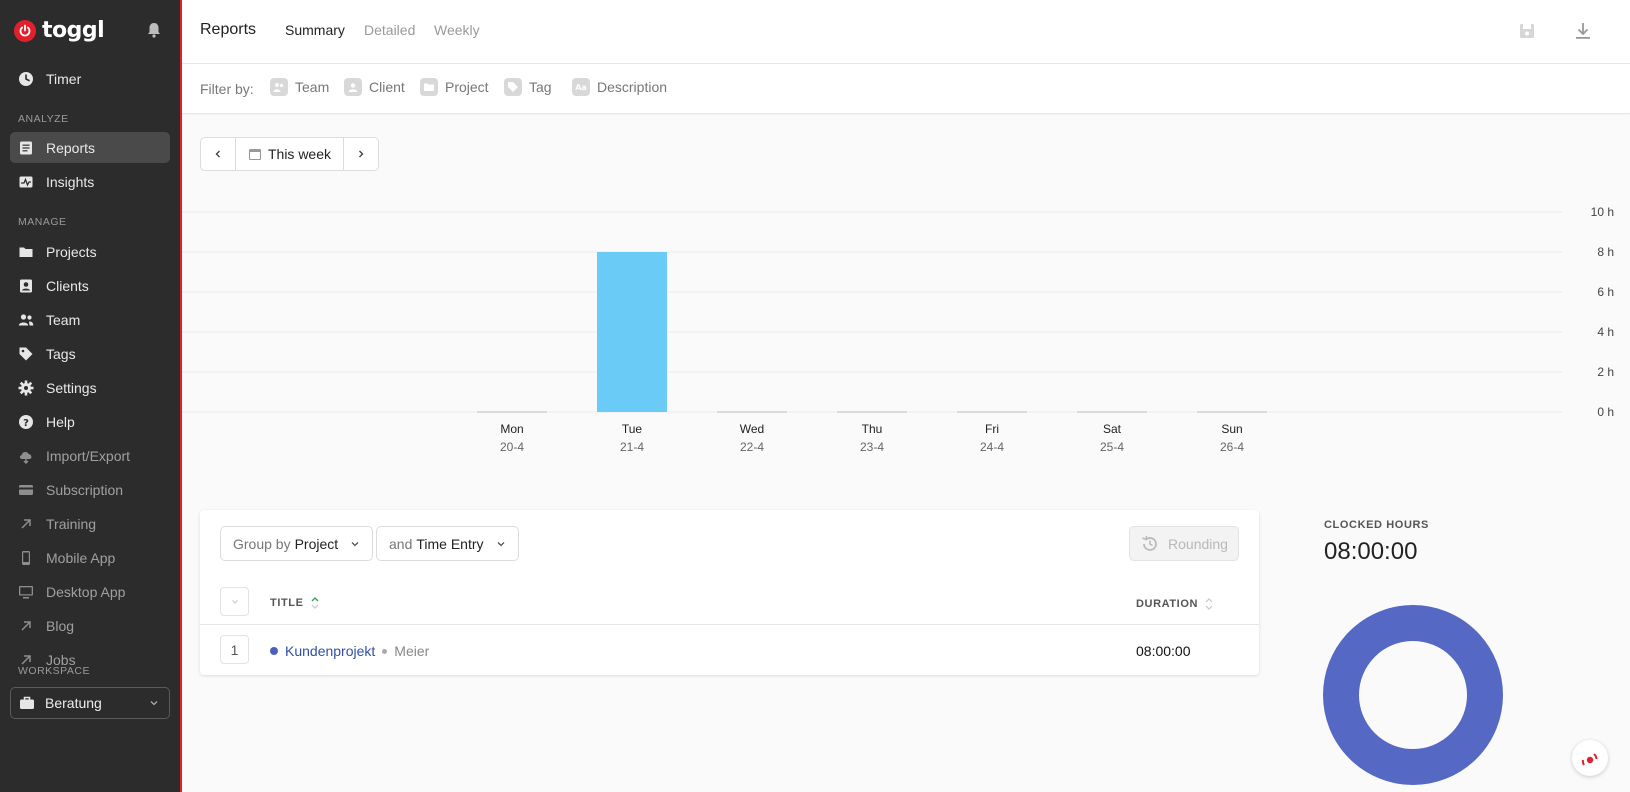 This screenshot has width=1630, height=792. I want to click on column-title-label: TITLE, so click(287, 603).